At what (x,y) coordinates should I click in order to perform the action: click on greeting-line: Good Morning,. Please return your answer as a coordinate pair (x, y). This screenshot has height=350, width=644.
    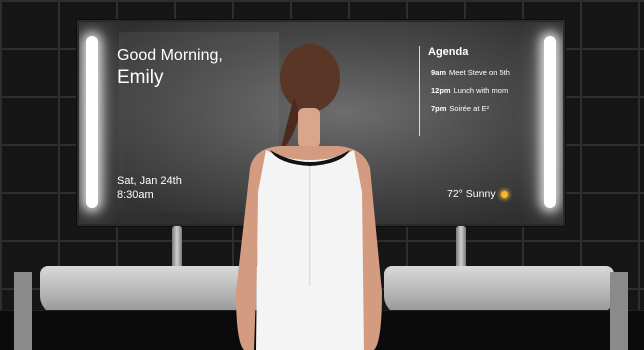
    Looking at the image, I should click on (170, 55).